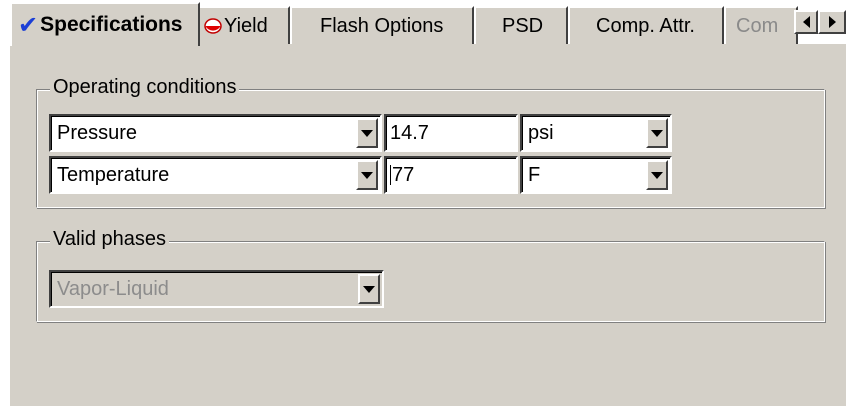 This screenshot has height=406, width=846. What do you see at coordinates (596, 133) in the screenshot?
I see `pressure-unit-select: psi` at bounding box center [596, 133].